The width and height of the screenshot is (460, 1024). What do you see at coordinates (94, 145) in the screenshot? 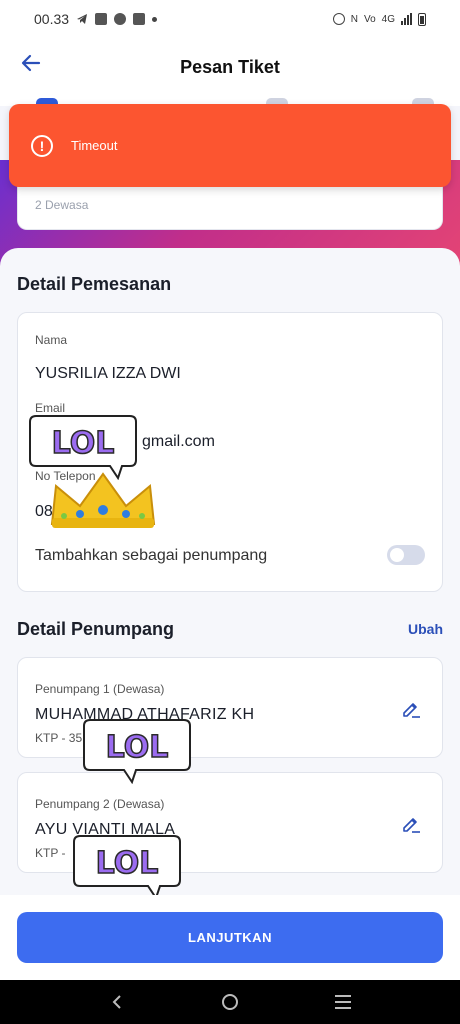
I see `toast-message: Timeout` at bounding box center [94, 145].